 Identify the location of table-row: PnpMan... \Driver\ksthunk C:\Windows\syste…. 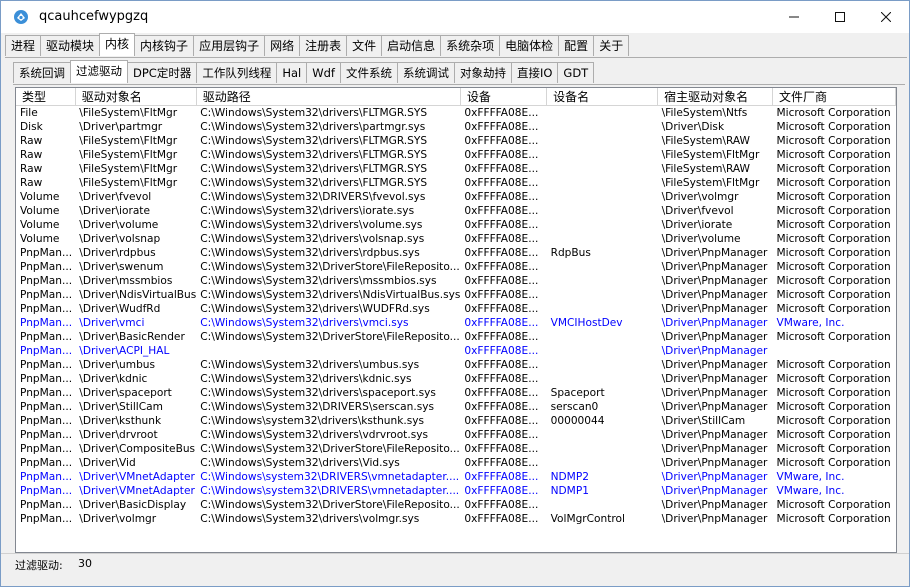
(456, 421).